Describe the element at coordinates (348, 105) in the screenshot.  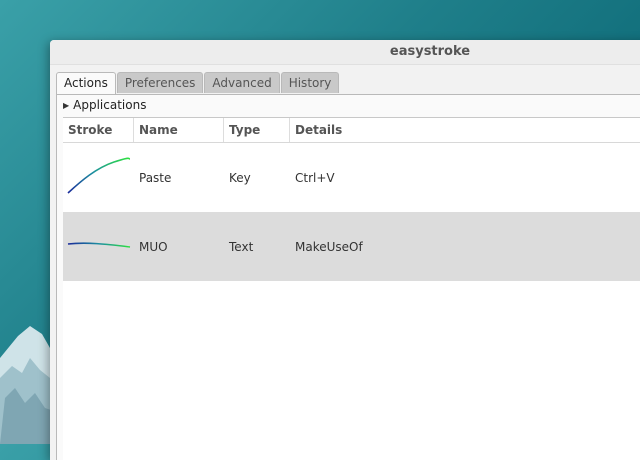
I see `applications-expander: ▶ Applications` at that location.